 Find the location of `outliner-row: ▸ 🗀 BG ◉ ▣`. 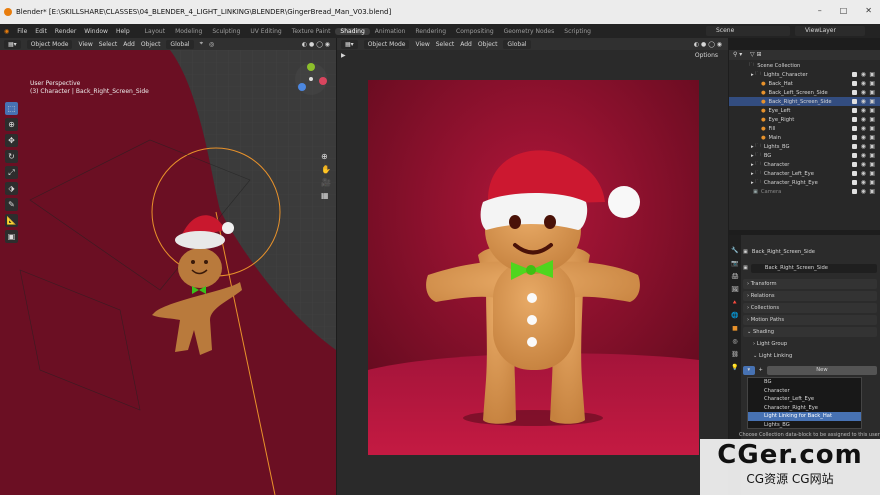

outliner-row: ▸ 🗀 BG ◉ ▣ is located at coordinates (804, 155).